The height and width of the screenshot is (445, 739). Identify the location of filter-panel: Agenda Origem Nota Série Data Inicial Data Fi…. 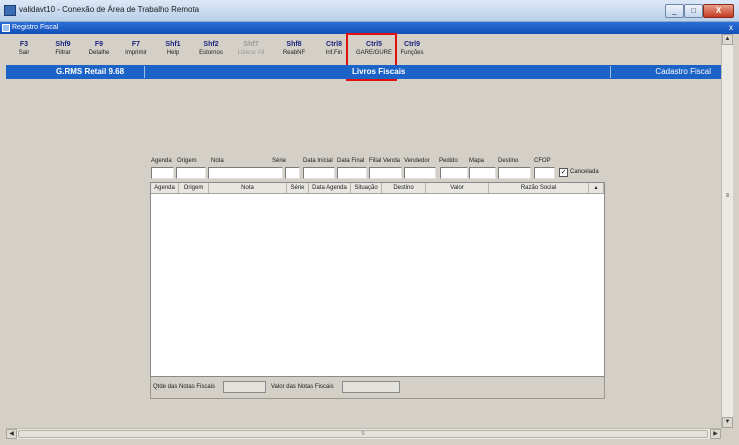
(377, 170).